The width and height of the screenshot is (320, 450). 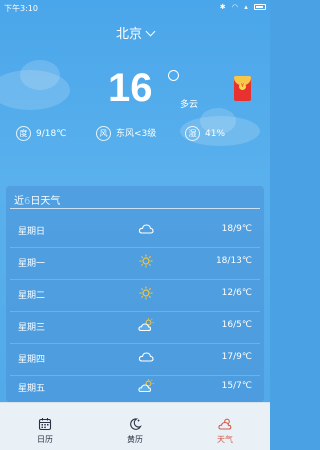 I want to click on tab-label: 天气, so click(x=225, y=439).